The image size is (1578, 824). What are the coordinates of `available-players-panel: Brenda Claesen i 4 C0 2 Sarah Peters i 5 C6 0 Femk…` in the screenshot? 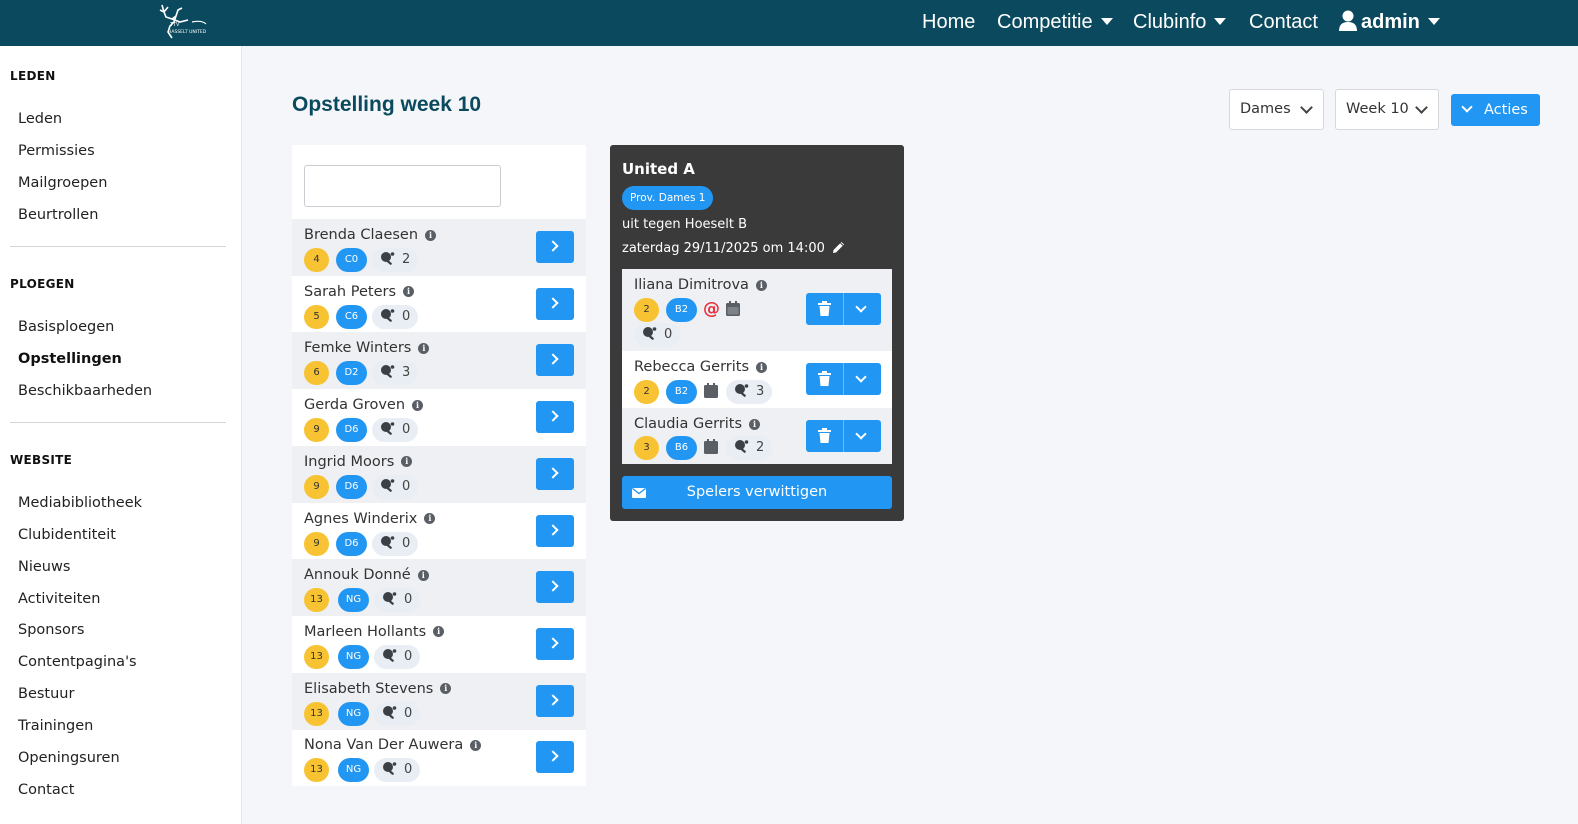 It's located at (439, 465).